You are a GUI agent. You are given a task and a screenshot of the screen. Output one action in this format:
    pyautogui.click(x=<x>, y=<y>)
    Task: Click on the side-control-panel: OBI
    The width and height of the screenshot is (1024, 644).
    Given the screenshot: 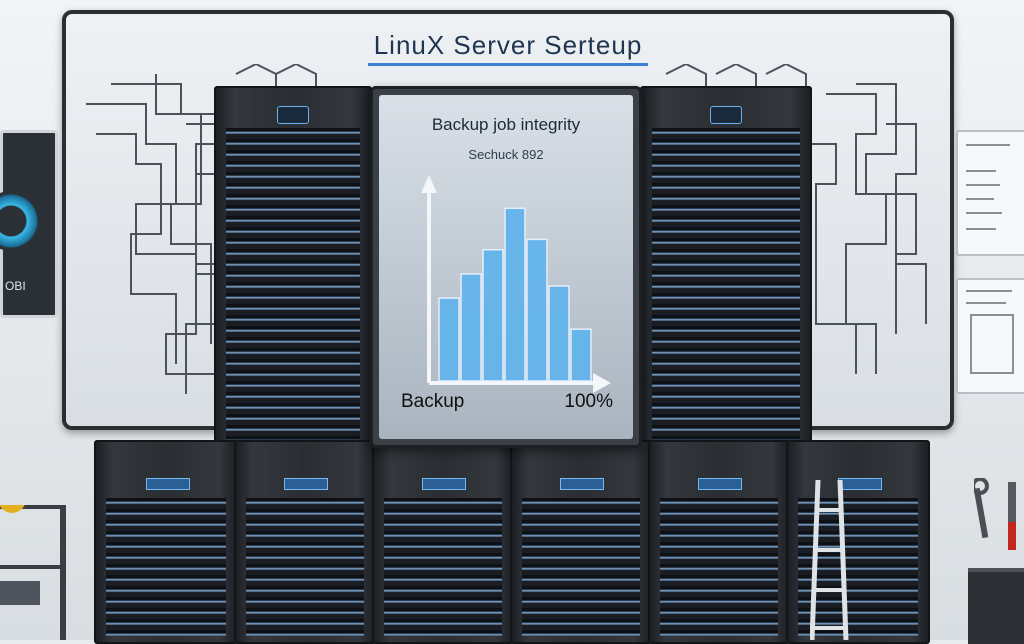 What is the action you would take?
    pyautogui.click(x=29, y=224)
    